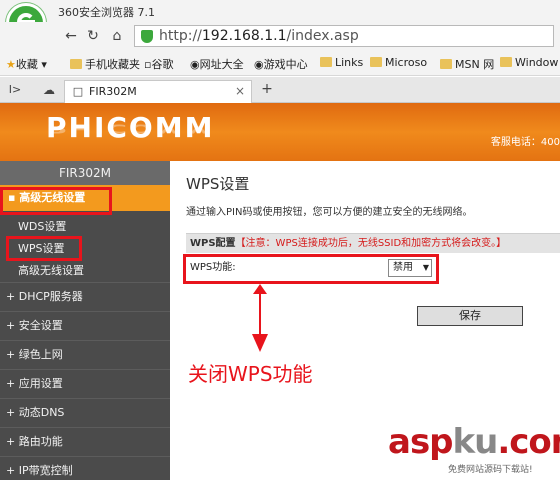 This screenshot has height=480, width=560. I want to click on hotline-text: 客服电话：400, so click(525, 142).